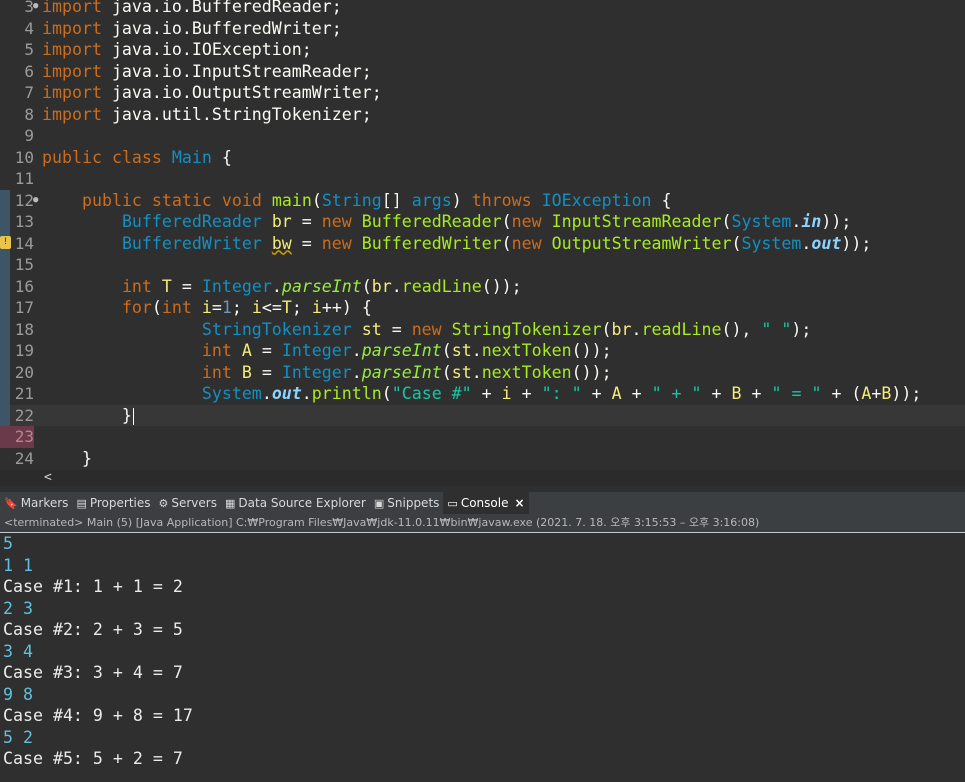 The image size is (965, 782). Describe the element at coordinates (93, 586) in the screenshot. I see `console-output-line: Case #1: 1 + 1 = 2` at that location.